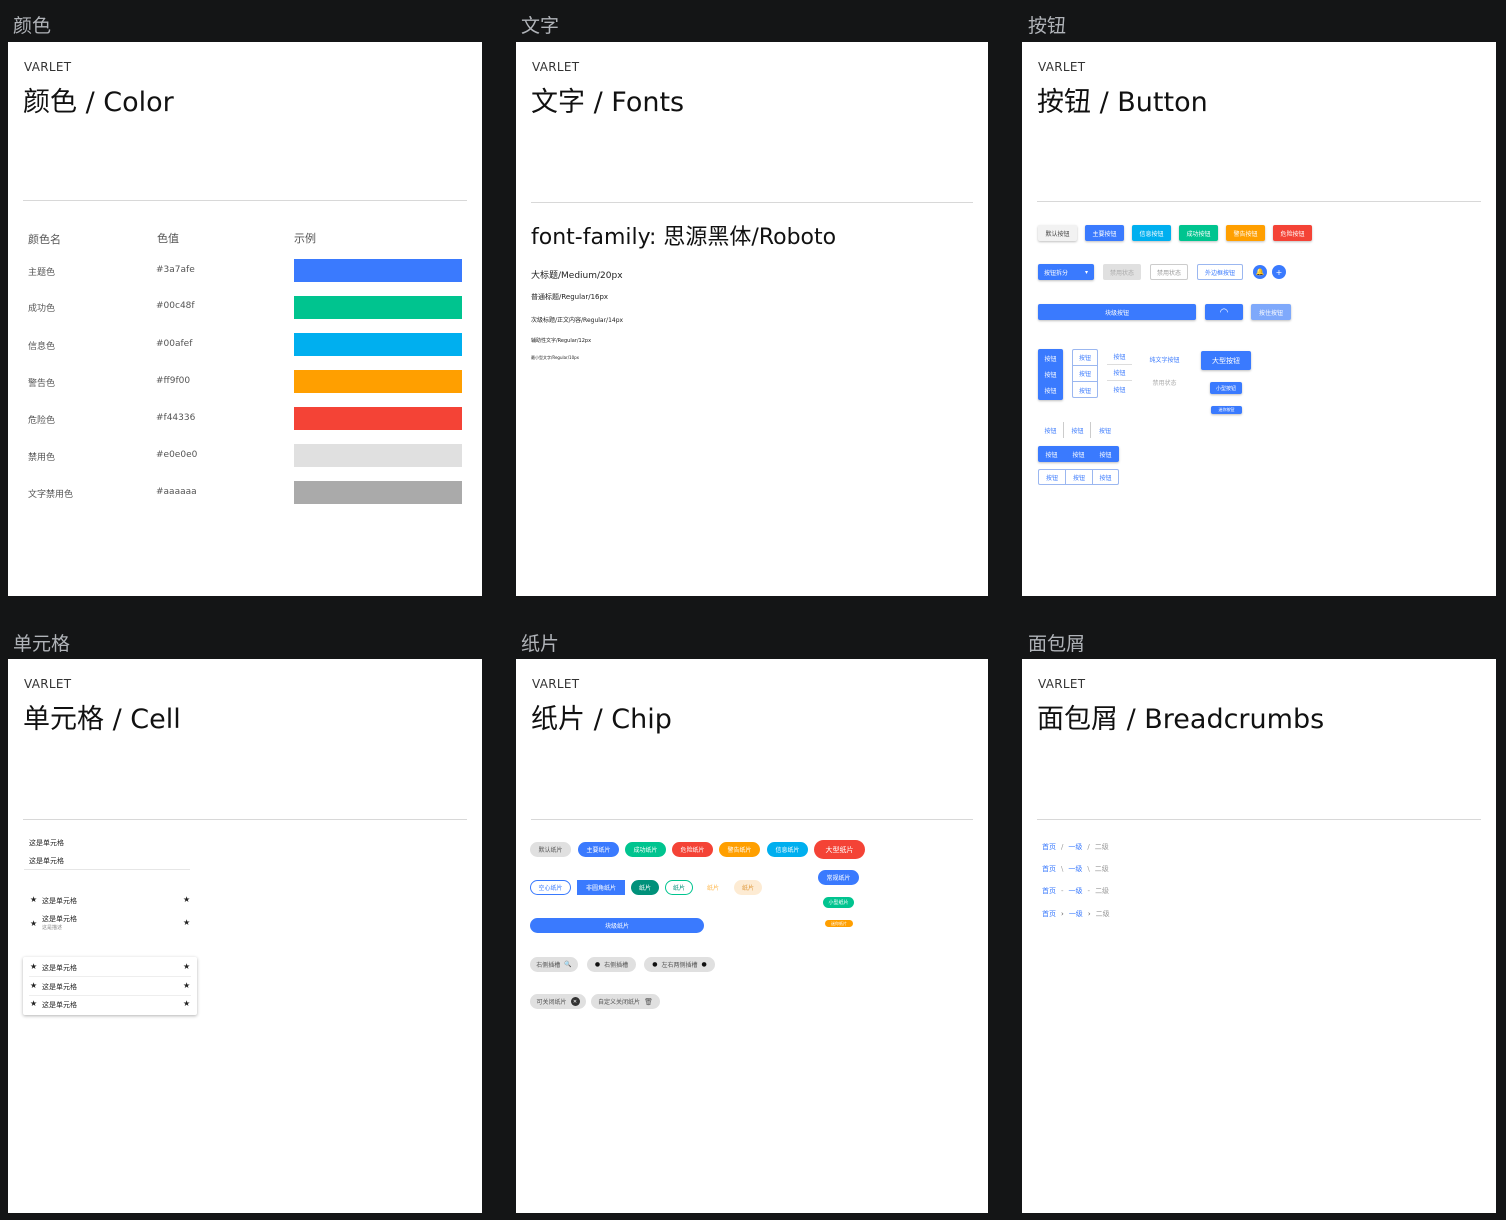 The height and width of the screenshot is (1220, 1506). What do you see at coordinates (839, 923) in the screenshot?
I see `mini-chip: 迷你纸片` at bounding box center [839, 923].